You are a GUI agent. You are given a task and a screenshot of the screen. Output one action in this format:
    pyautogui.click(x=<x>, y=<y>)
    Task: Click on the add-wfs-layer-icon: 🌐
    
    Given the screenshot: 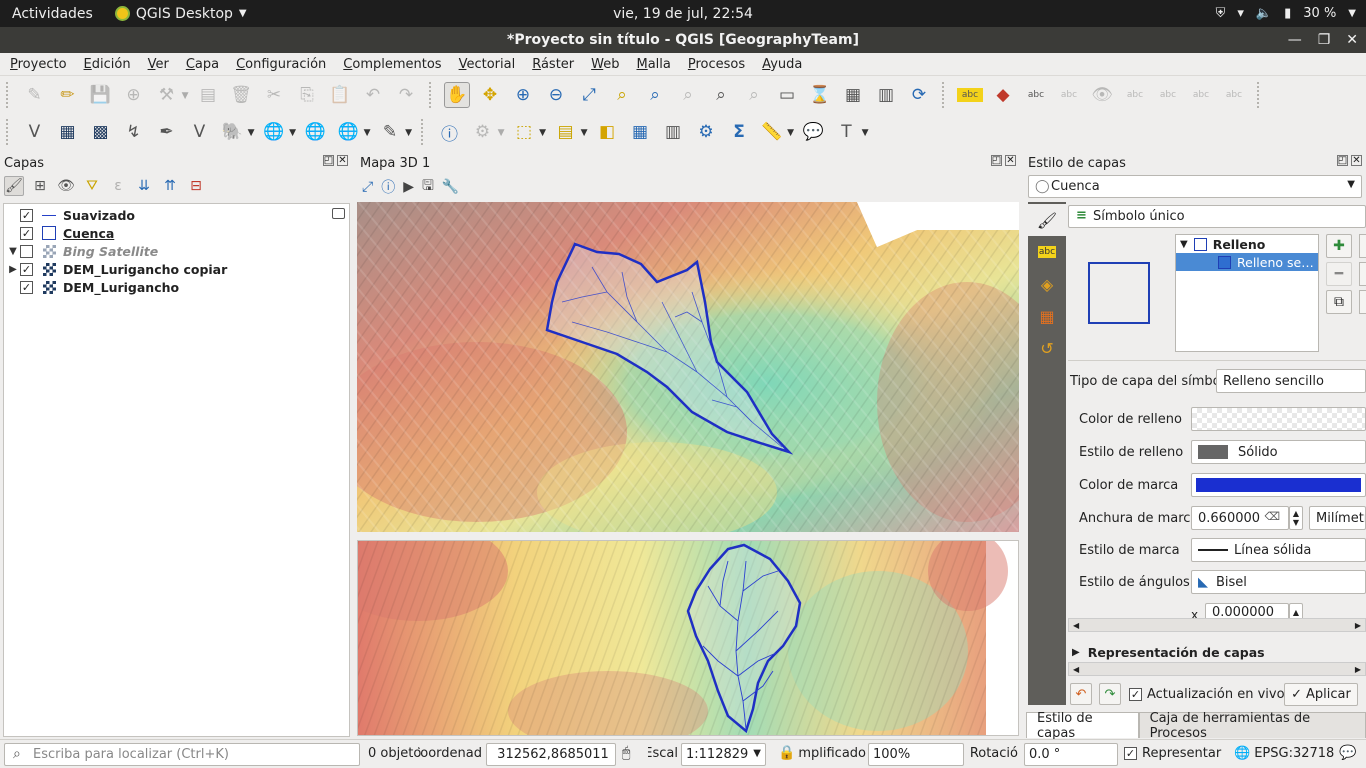 What is the action you would take?
    pyautogui.click(x=316, y=132)
    